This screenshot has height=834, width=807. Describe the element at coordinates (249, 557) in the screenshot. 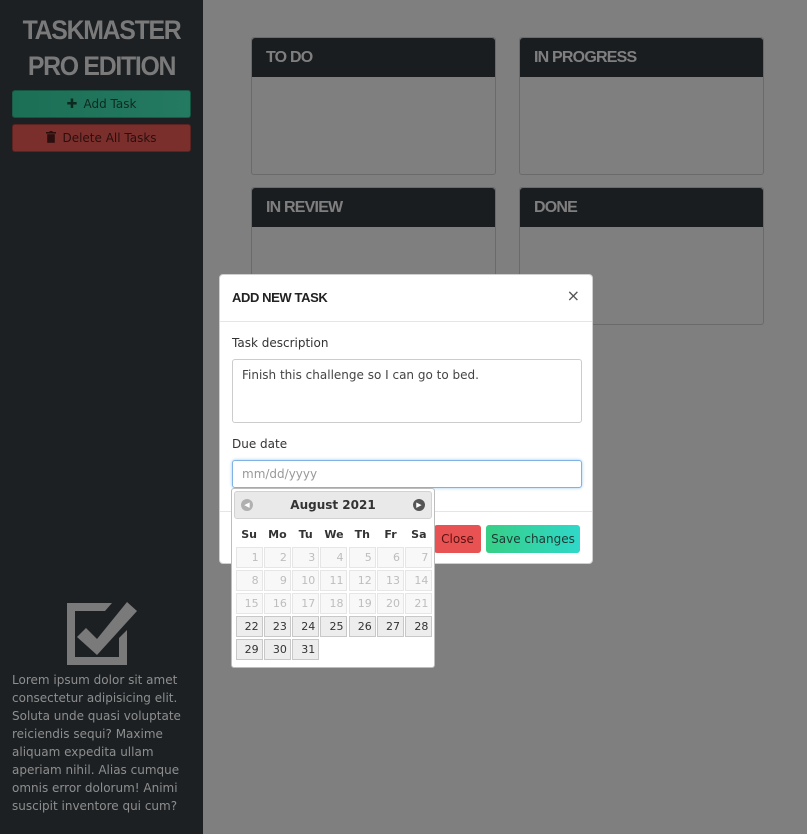

I see `calendar-day: 1` at that location.